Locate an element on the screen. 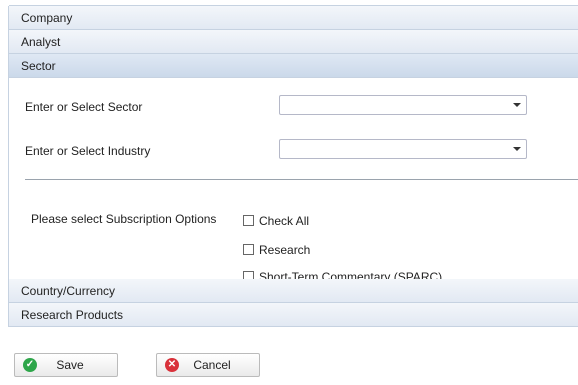  accordion-header-country-currency: Country/Currency is located at coordinates (293, 290).